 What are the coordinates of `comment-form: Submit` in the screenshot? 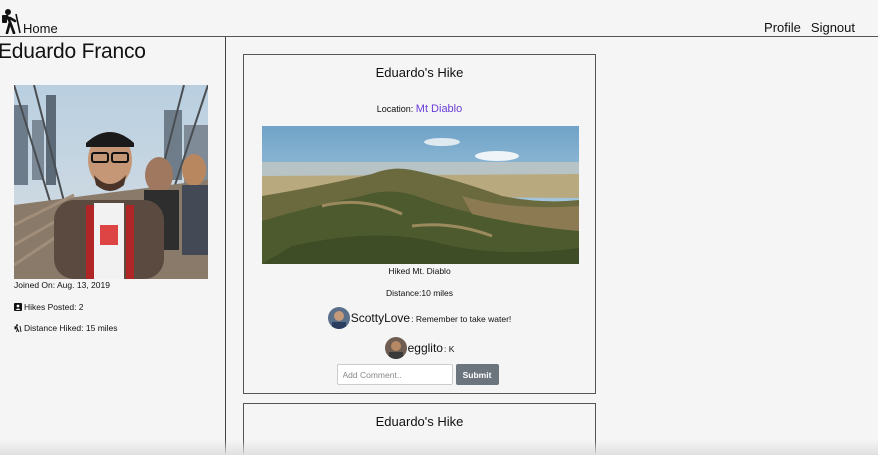 It's located at (419, 374).